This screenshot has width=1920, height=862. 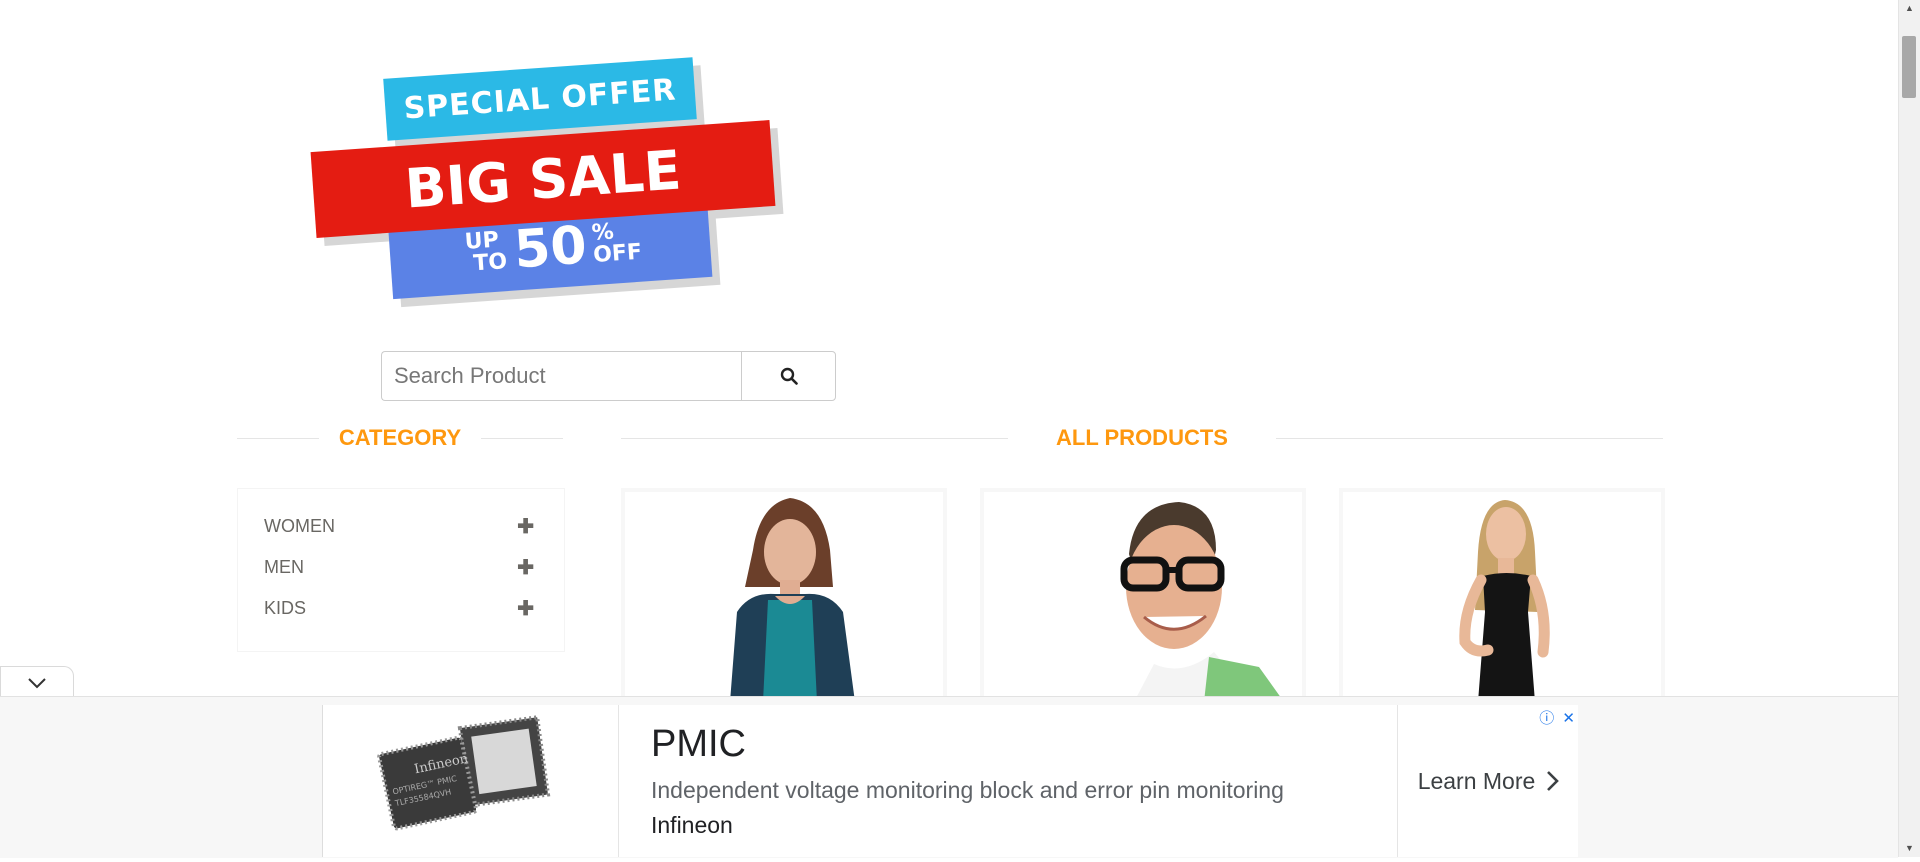 I want to click on product-image-woman-dress, so click(x=1502, y=597).